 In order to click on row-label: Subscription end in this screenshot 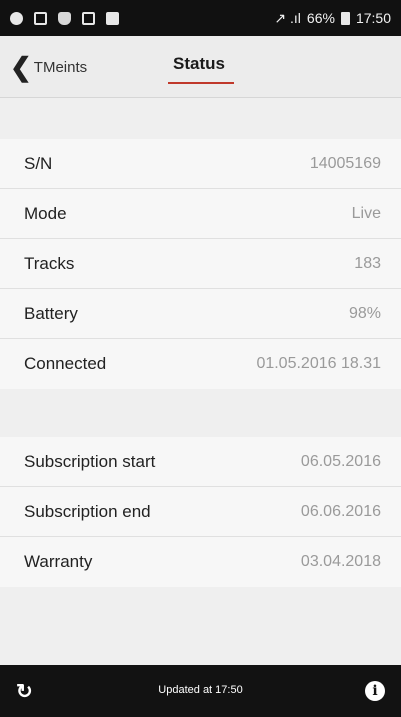, I will do `click(87, 511)`.